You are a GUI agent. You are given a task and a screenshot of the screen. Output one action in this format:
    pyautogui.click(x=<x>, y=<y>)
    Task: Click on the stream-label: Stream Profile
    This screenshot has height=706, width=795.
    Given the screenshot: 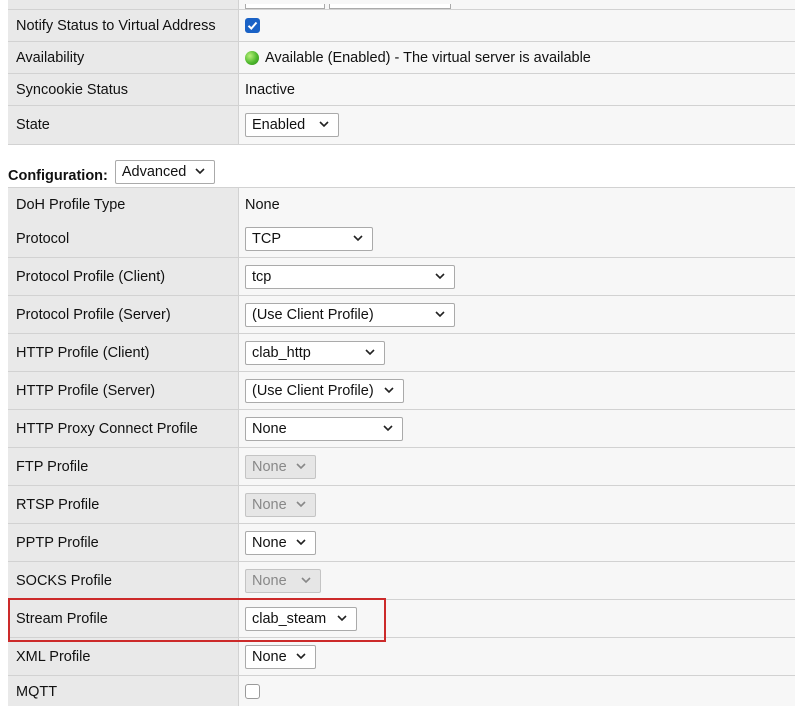 What is the action you would take?
    pyautogui.click(x=123, y=618)
    